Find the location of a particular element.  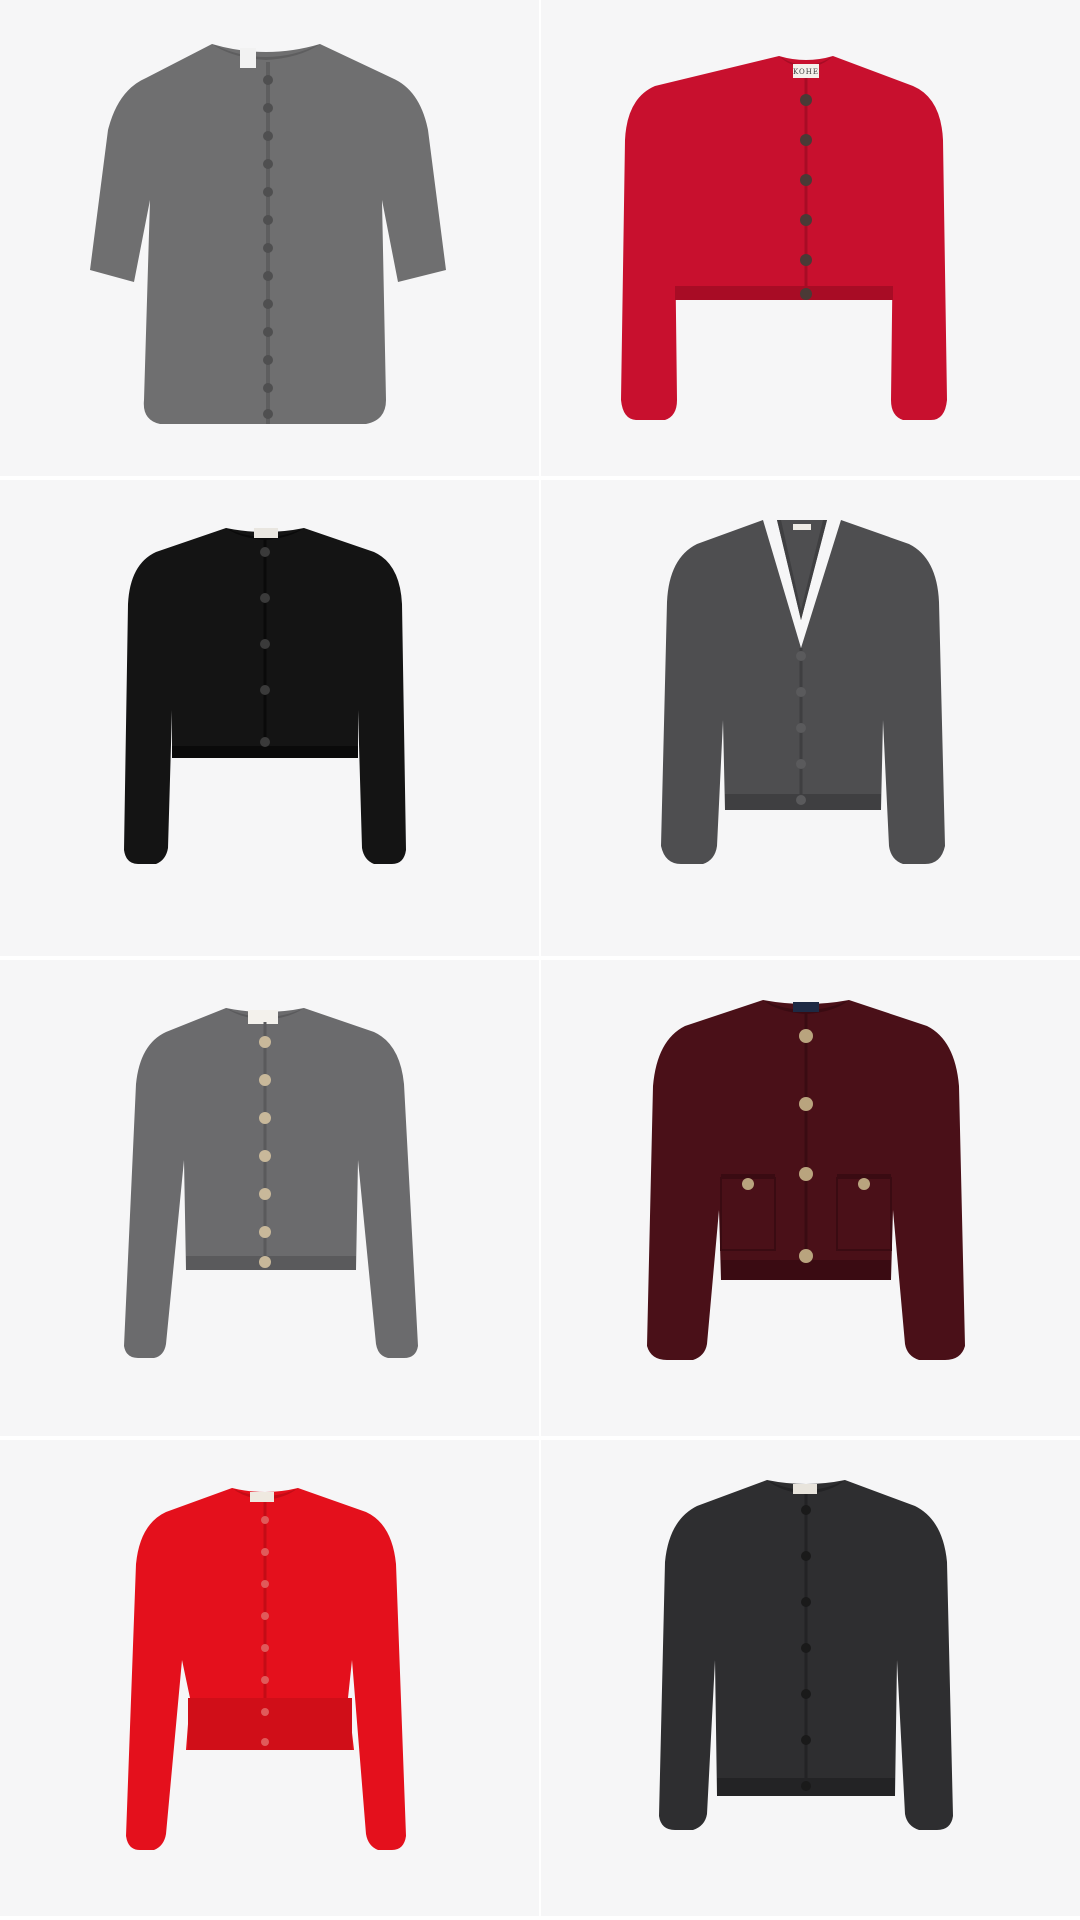

product-tile-burgundy-pocket-cardigan is located at coordinates (810, 1198).